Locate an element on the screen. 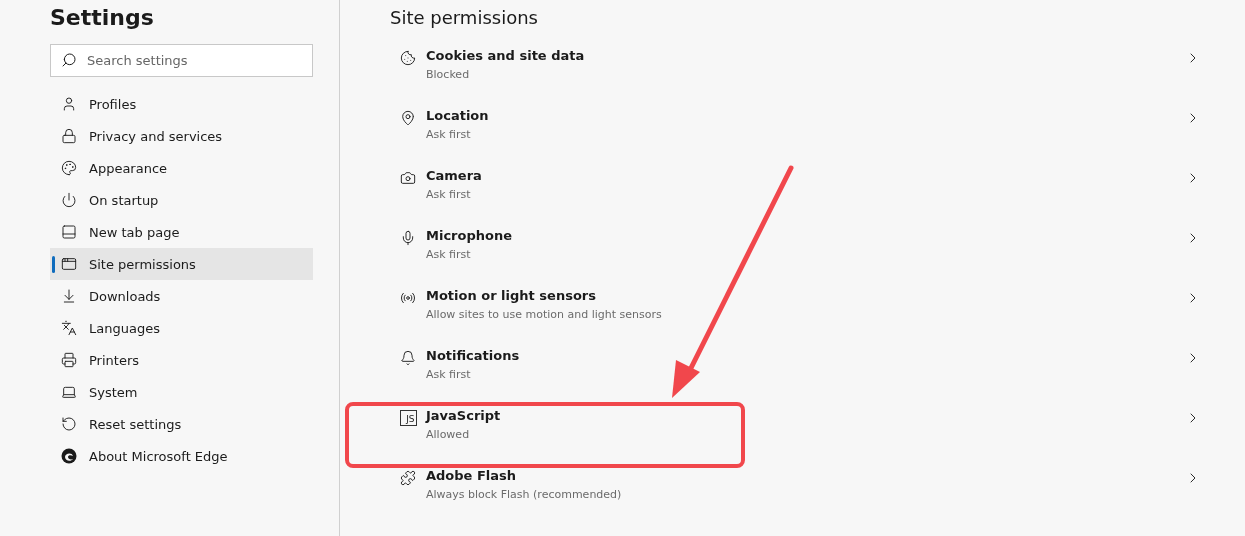  lock-icon is located at coordinates (69, 136).